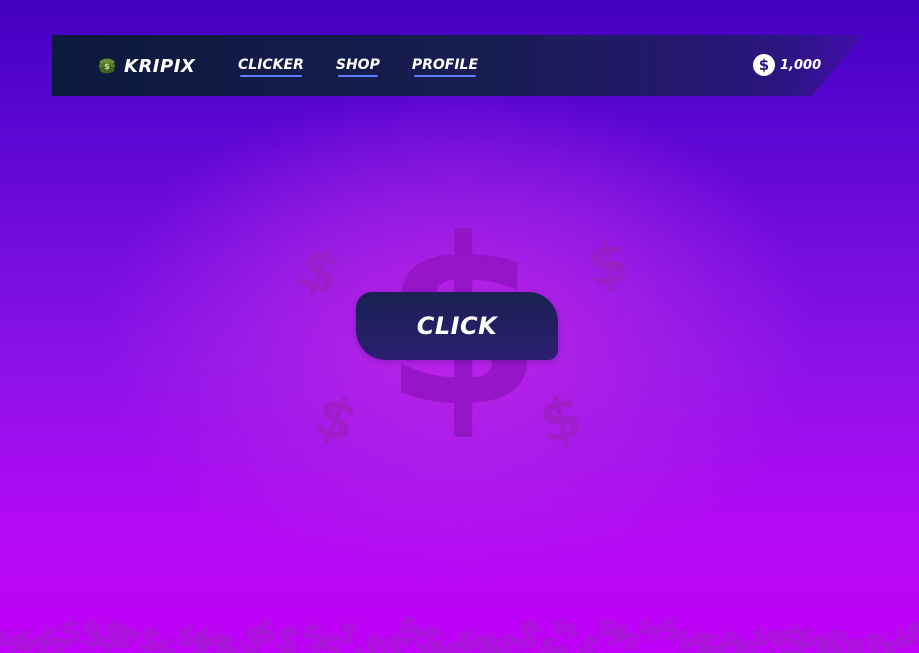 The width and height of the screenshot is (919, 653). I want to click on money-stack-icon: $, so click(107, 66).